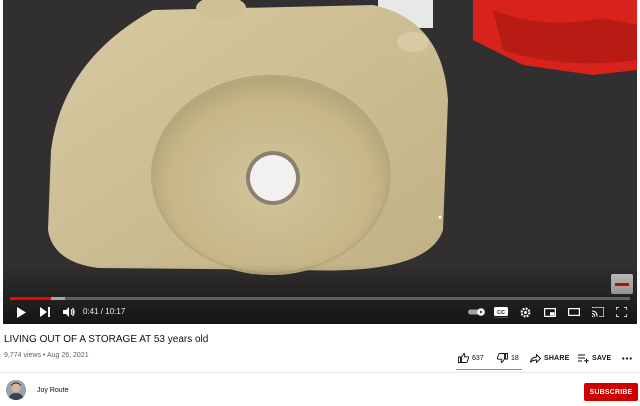  What do you see at coordinates (611, 392) in the screenshot?
I see `subscribe-button: SUBSCRIBE` at bounding box center [611, 392].